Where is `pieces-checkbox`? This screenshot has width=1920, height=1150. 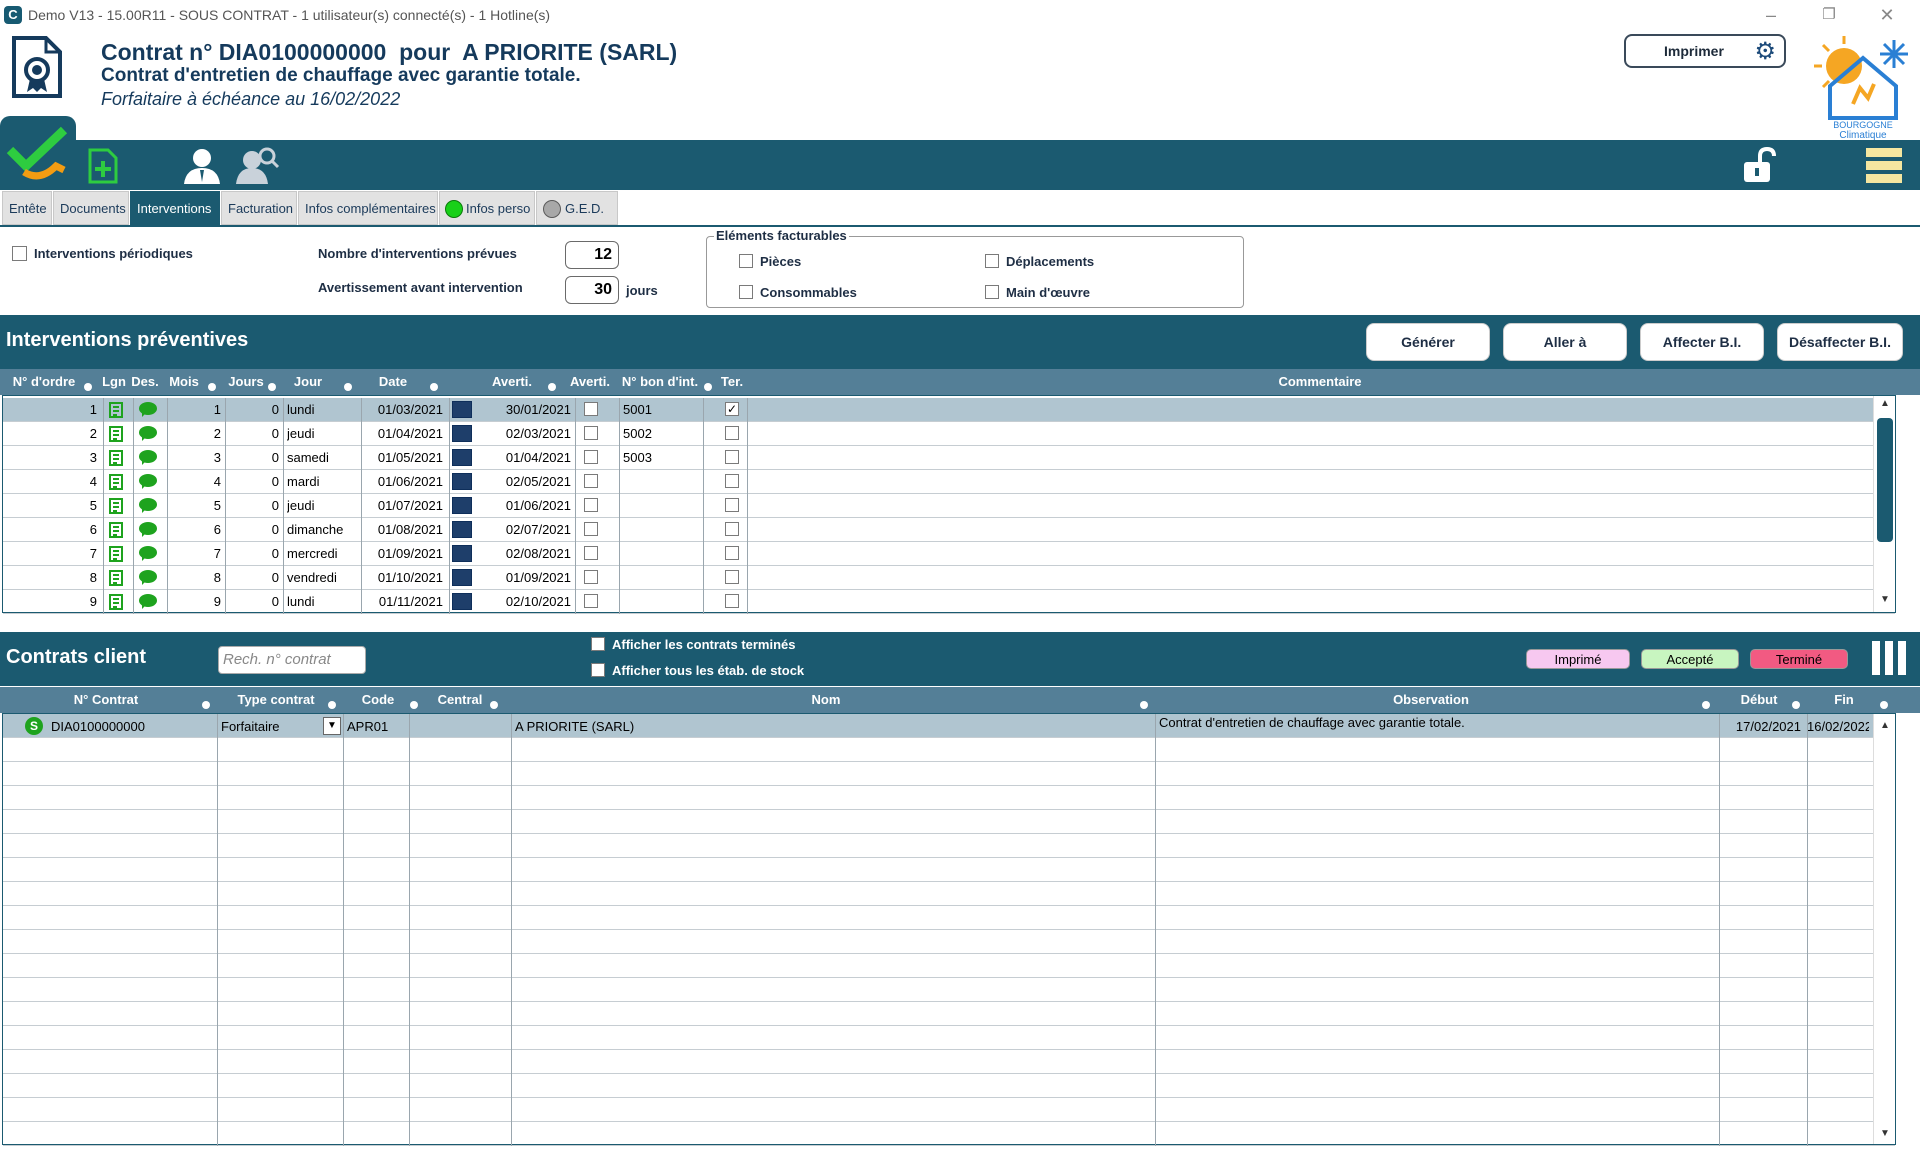 pieces-checkbox is located at coordinates (746, 261).